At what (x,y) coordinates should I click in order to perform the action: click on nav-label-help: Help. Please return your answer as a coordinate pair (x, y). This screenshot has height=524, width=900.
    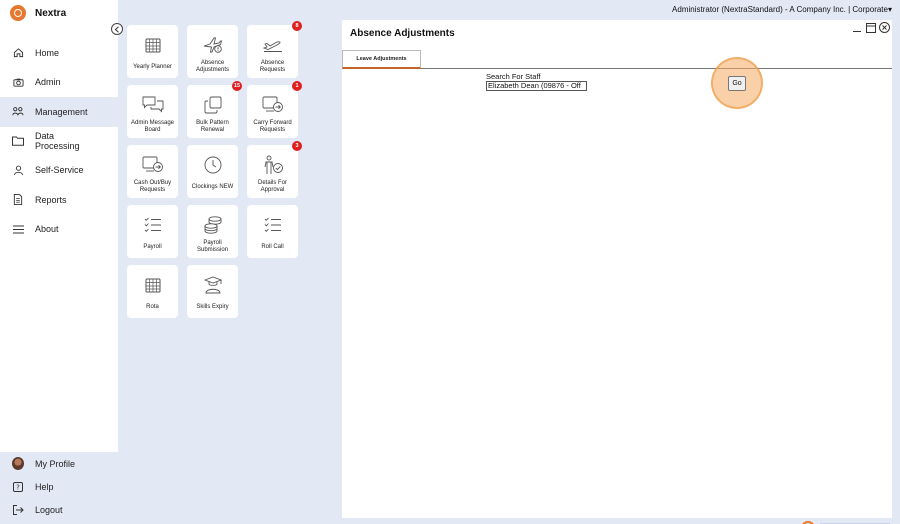
    Looking at the image, I should click on (44, 486).